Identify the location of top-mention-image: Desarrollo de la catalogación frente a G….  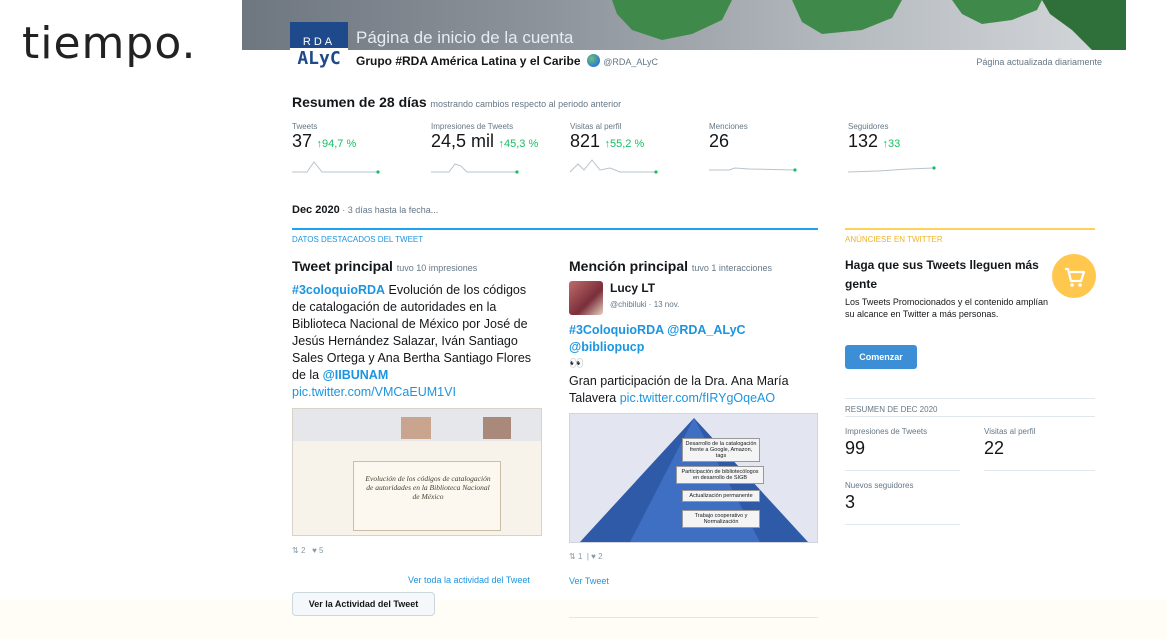
(693, 478).